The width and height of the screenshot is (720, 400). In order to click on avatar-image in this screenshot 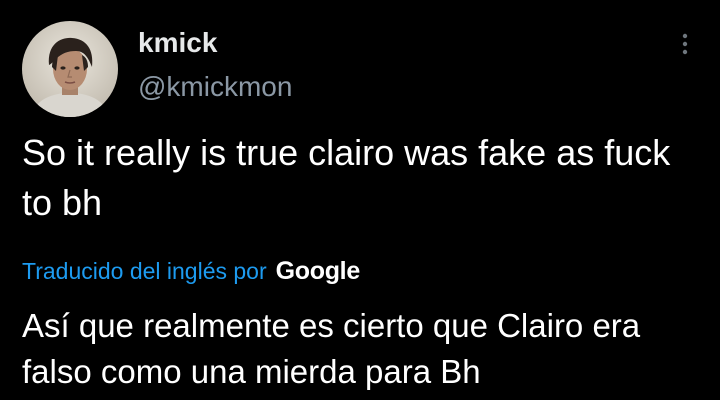, I will do `click(70, 69)`.